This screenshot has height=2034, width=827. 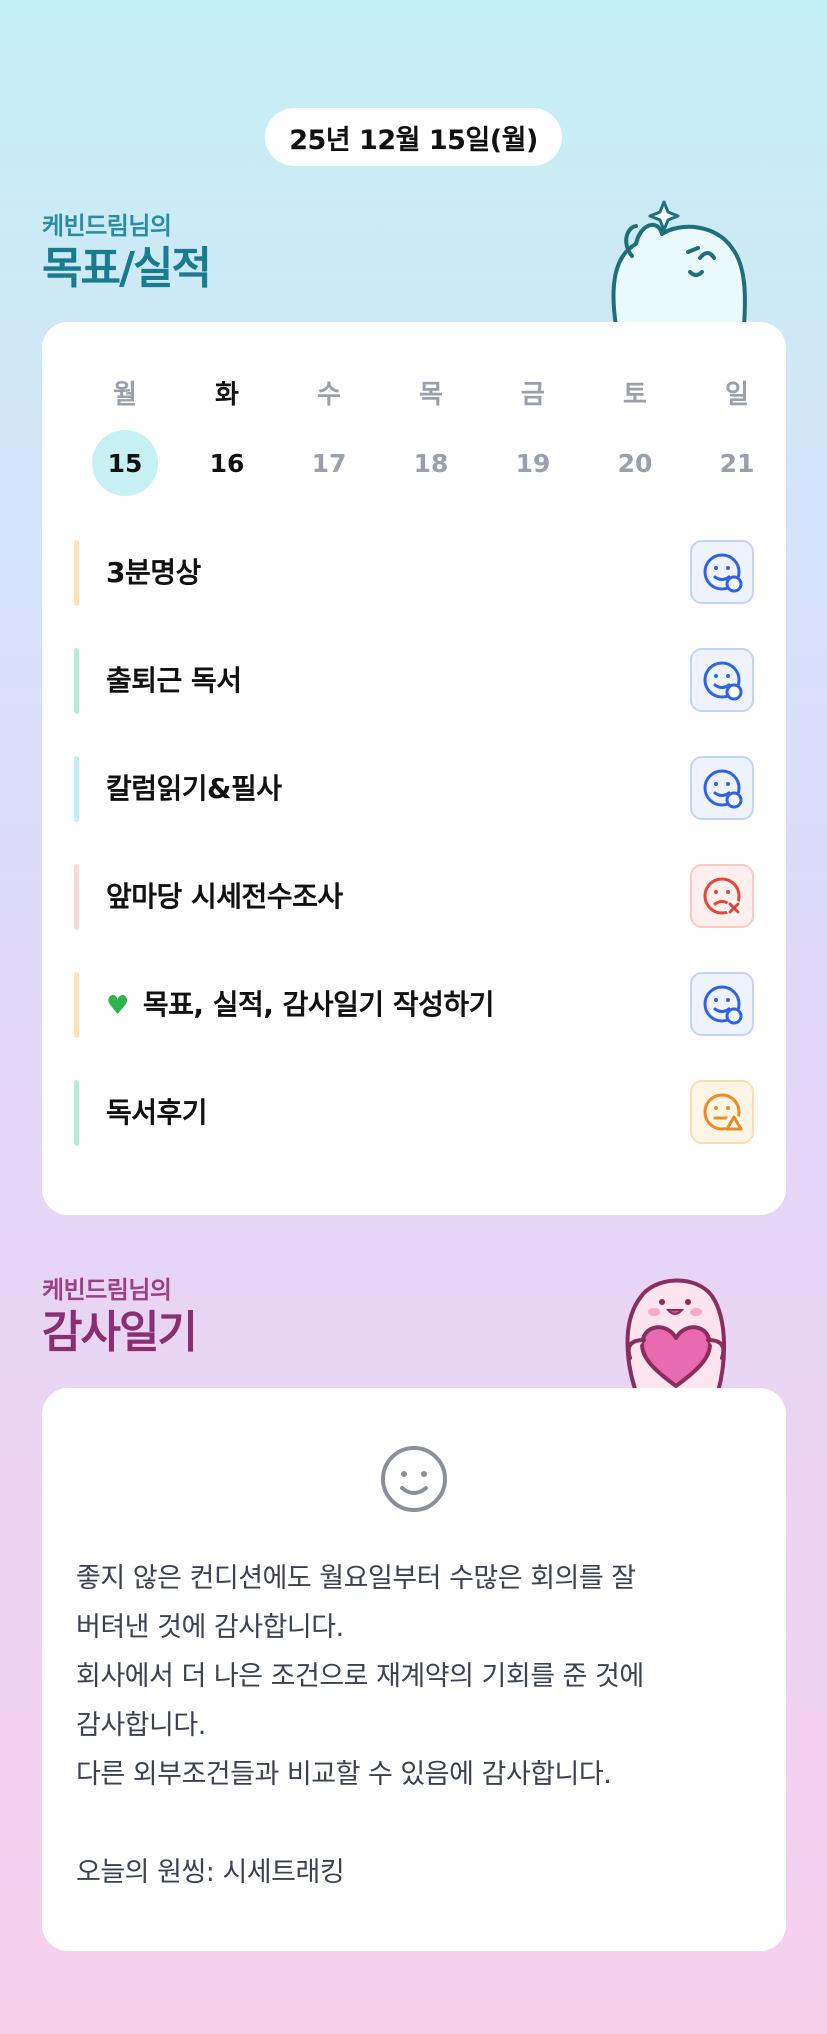 I want to click on goal-item: 출퇴근 독서, so click(x=414, y=681).